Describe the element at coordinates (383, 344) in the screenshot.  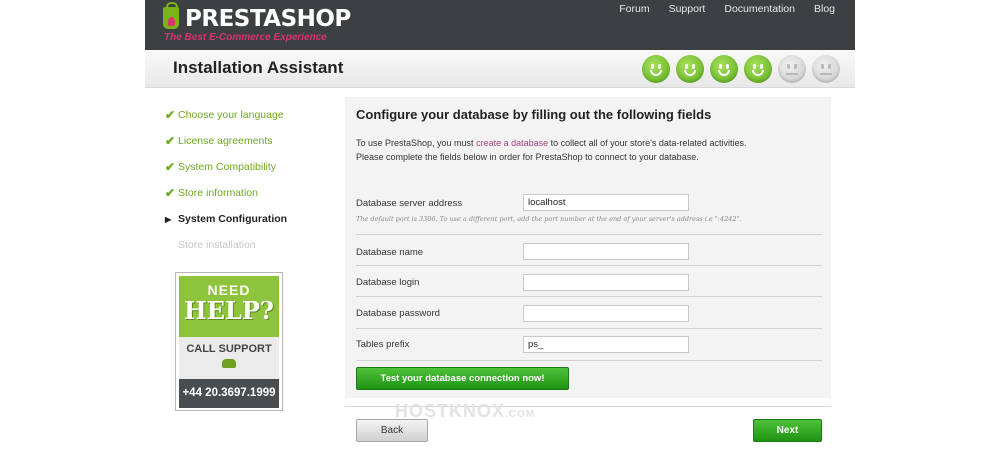
I see `tables-prefix-label: Tables prefix` at that location.